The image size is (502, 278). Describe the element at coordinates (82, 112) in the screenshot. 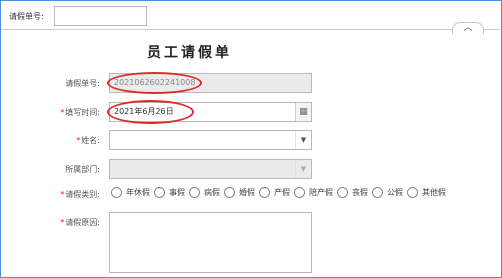

I see `fill-time-label-text: 填写时间:` at that location.